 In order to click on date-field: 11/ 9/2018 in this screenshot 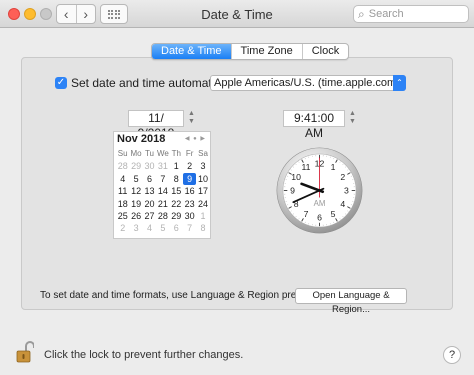, I will do `click(156, 125)`.